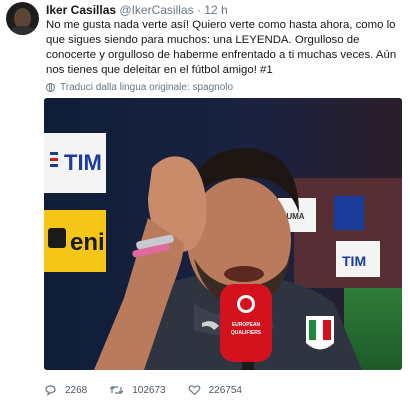 The image size is (410, 400). I want to click on sponsor-board-tim-right: TIM, so click(358, 259).